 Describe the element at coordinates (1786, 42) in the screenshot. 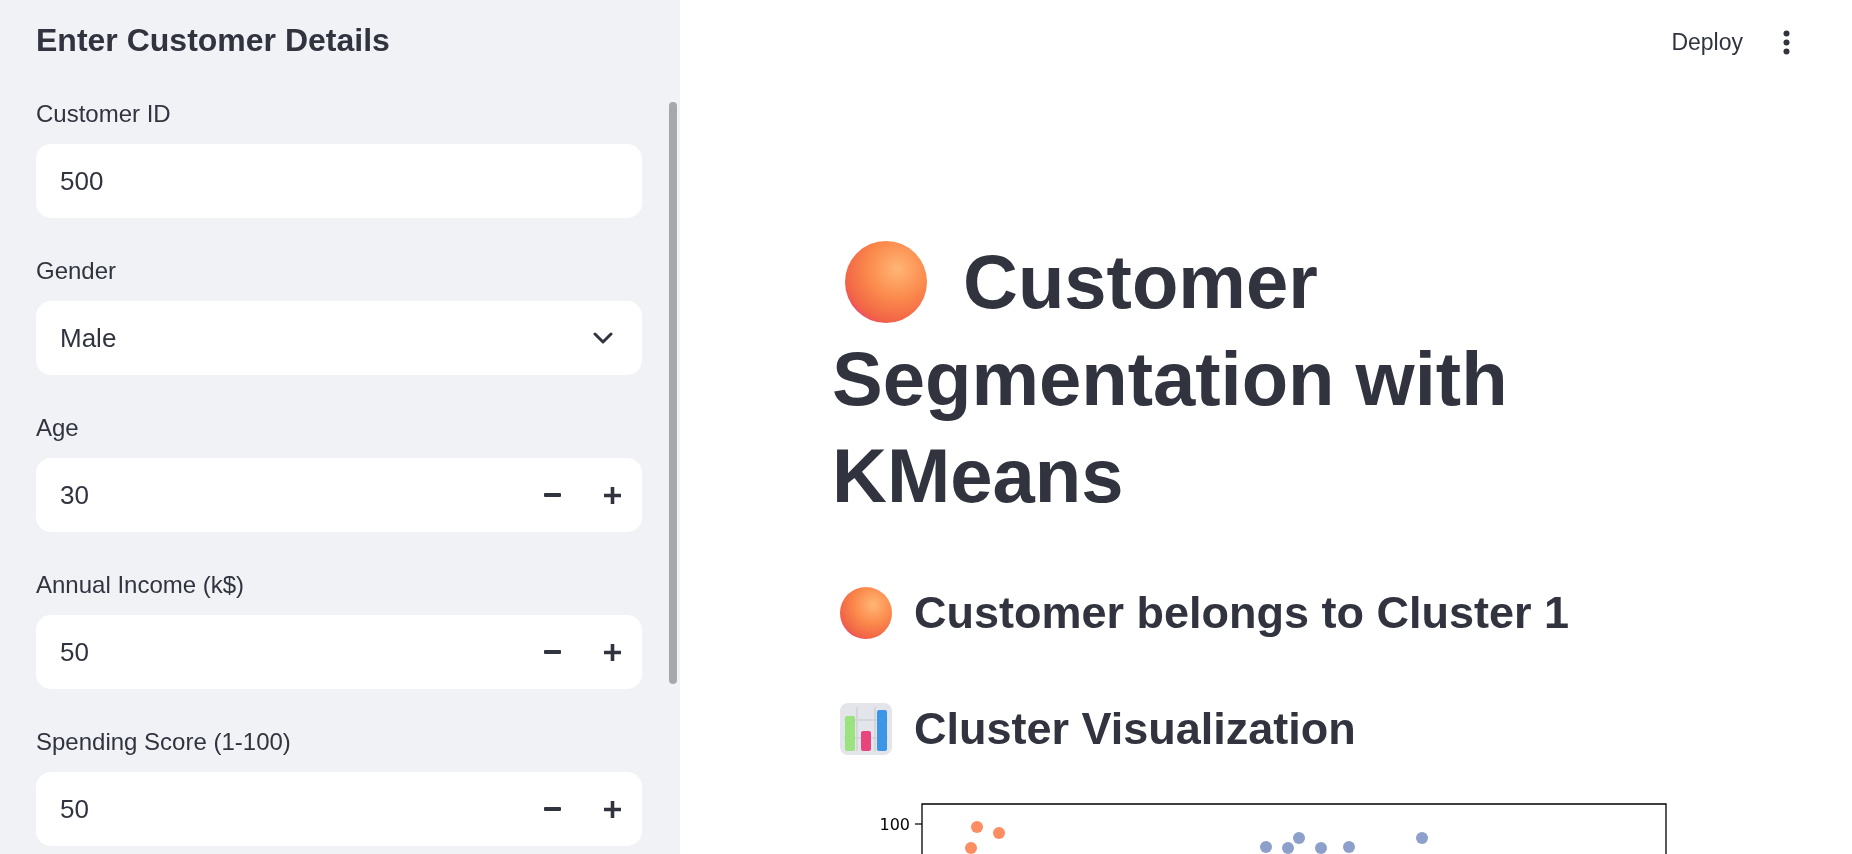

I see `vertical-dots-icon` at that location.